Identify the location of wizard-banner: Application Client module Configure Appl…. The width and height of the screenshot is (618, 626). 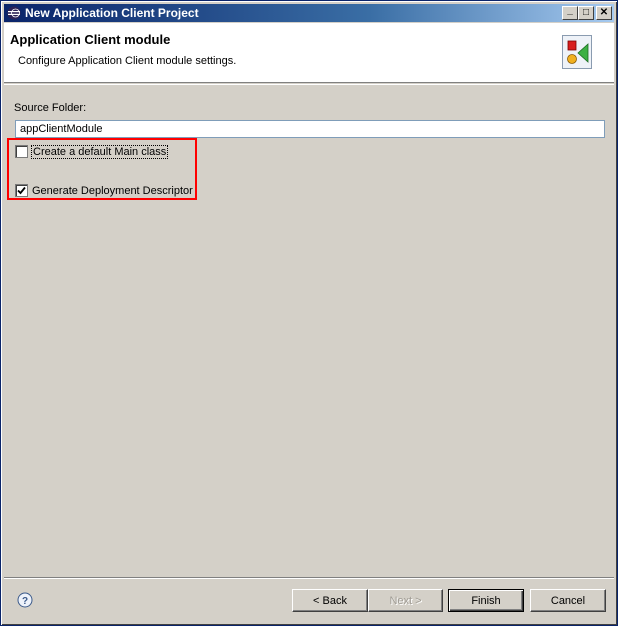
(309, 53).